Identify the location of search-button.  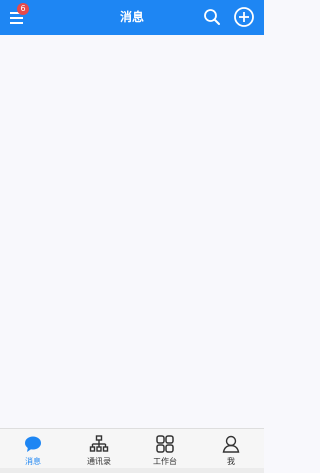
(212, 17).